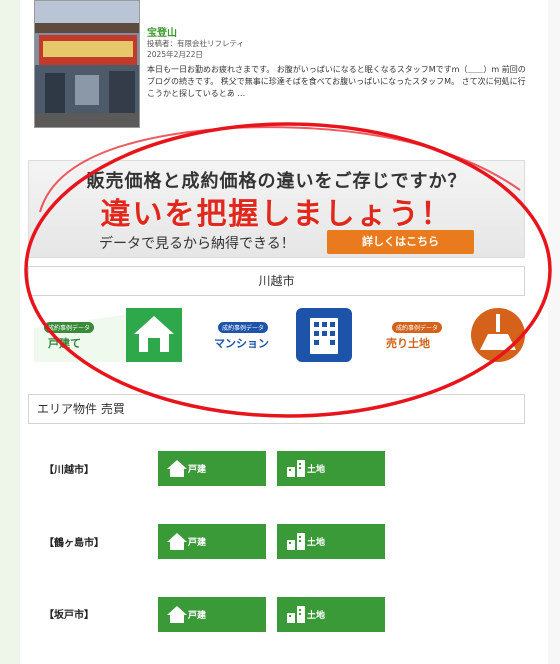 Image resolution: width=560 pixels, height=664 pixels. What do you see at coordinates (457, 335) in the screenshot?
I see `category-banner-land: 成約事例データ 売り土地` at bounding box center [457, 335].